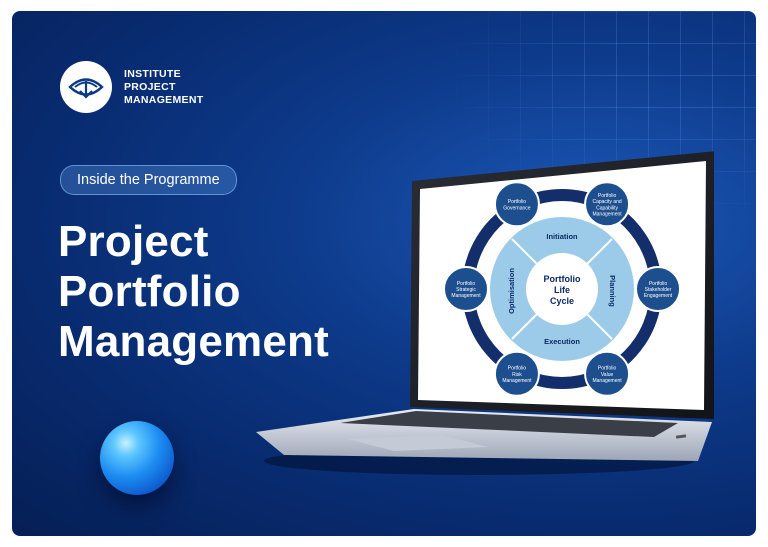 Image resolution: width=768 pixels, height=547 pixels. I want to click on center-label: Life, so click(562, 290).